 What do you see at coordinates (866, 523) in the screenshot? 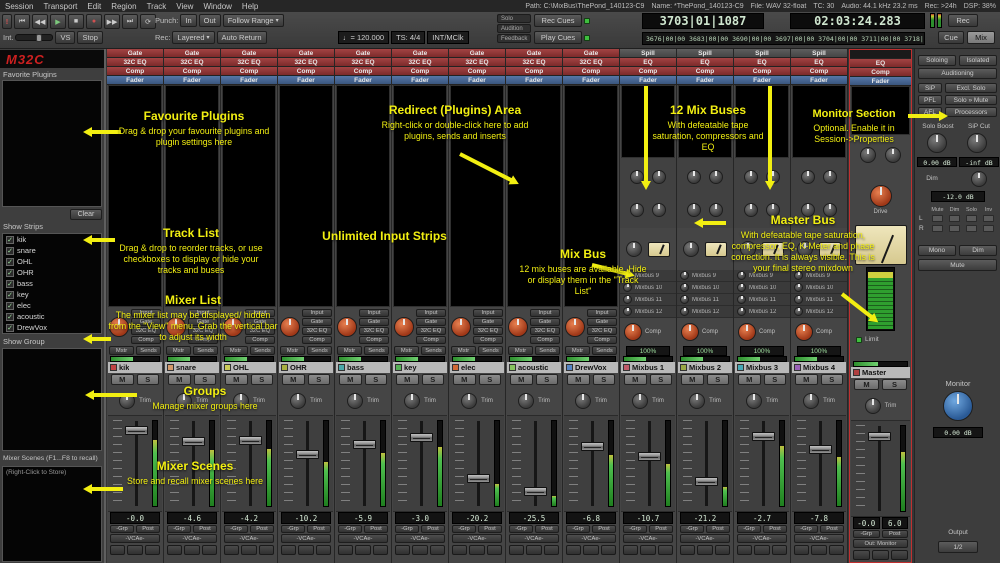
I see `gain-display: -0.0` at bounding box center [866, 523].